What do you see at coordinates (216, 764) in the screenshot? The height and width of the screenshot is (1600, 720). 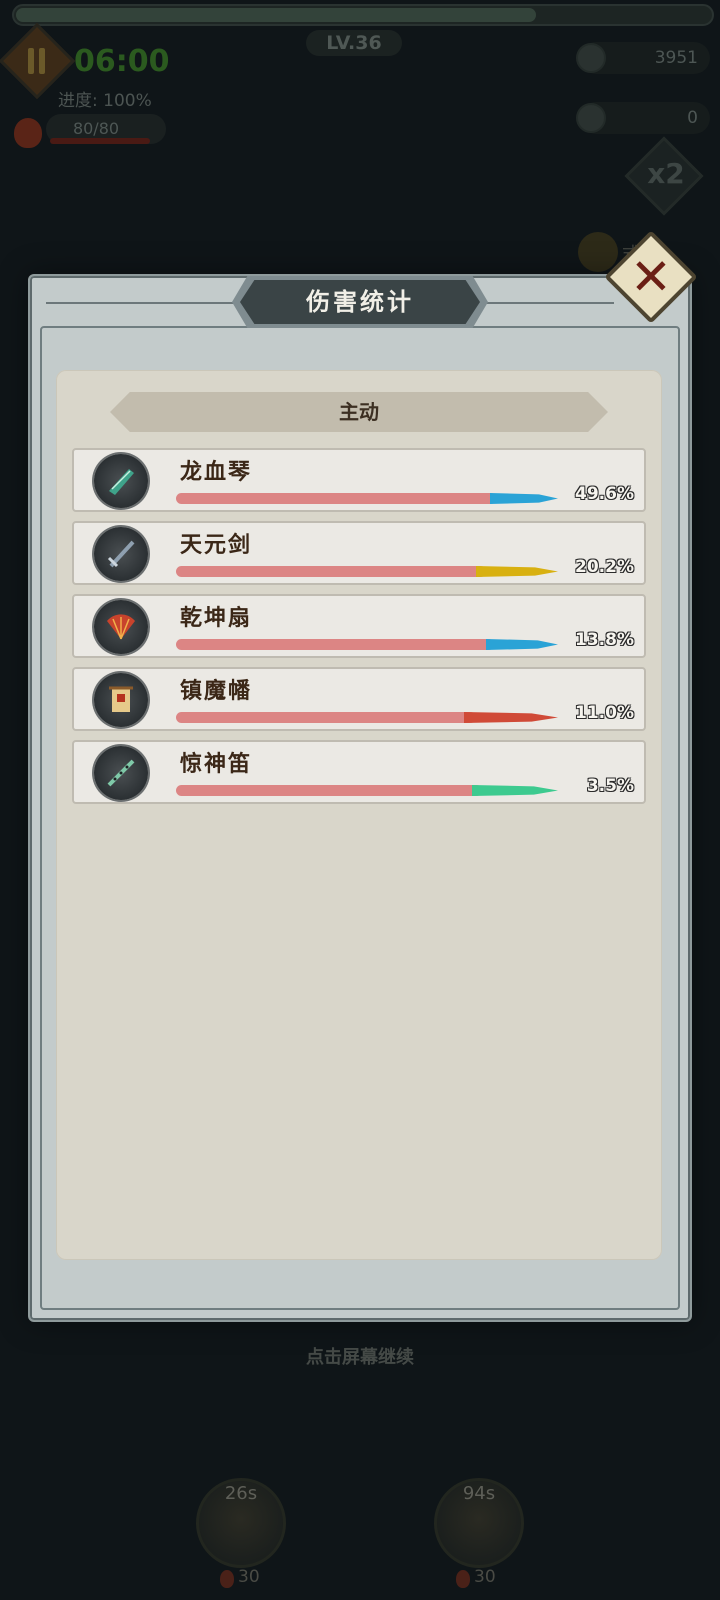 I see `weapon-name: 惊神笛` at bounding box center [216, 764].